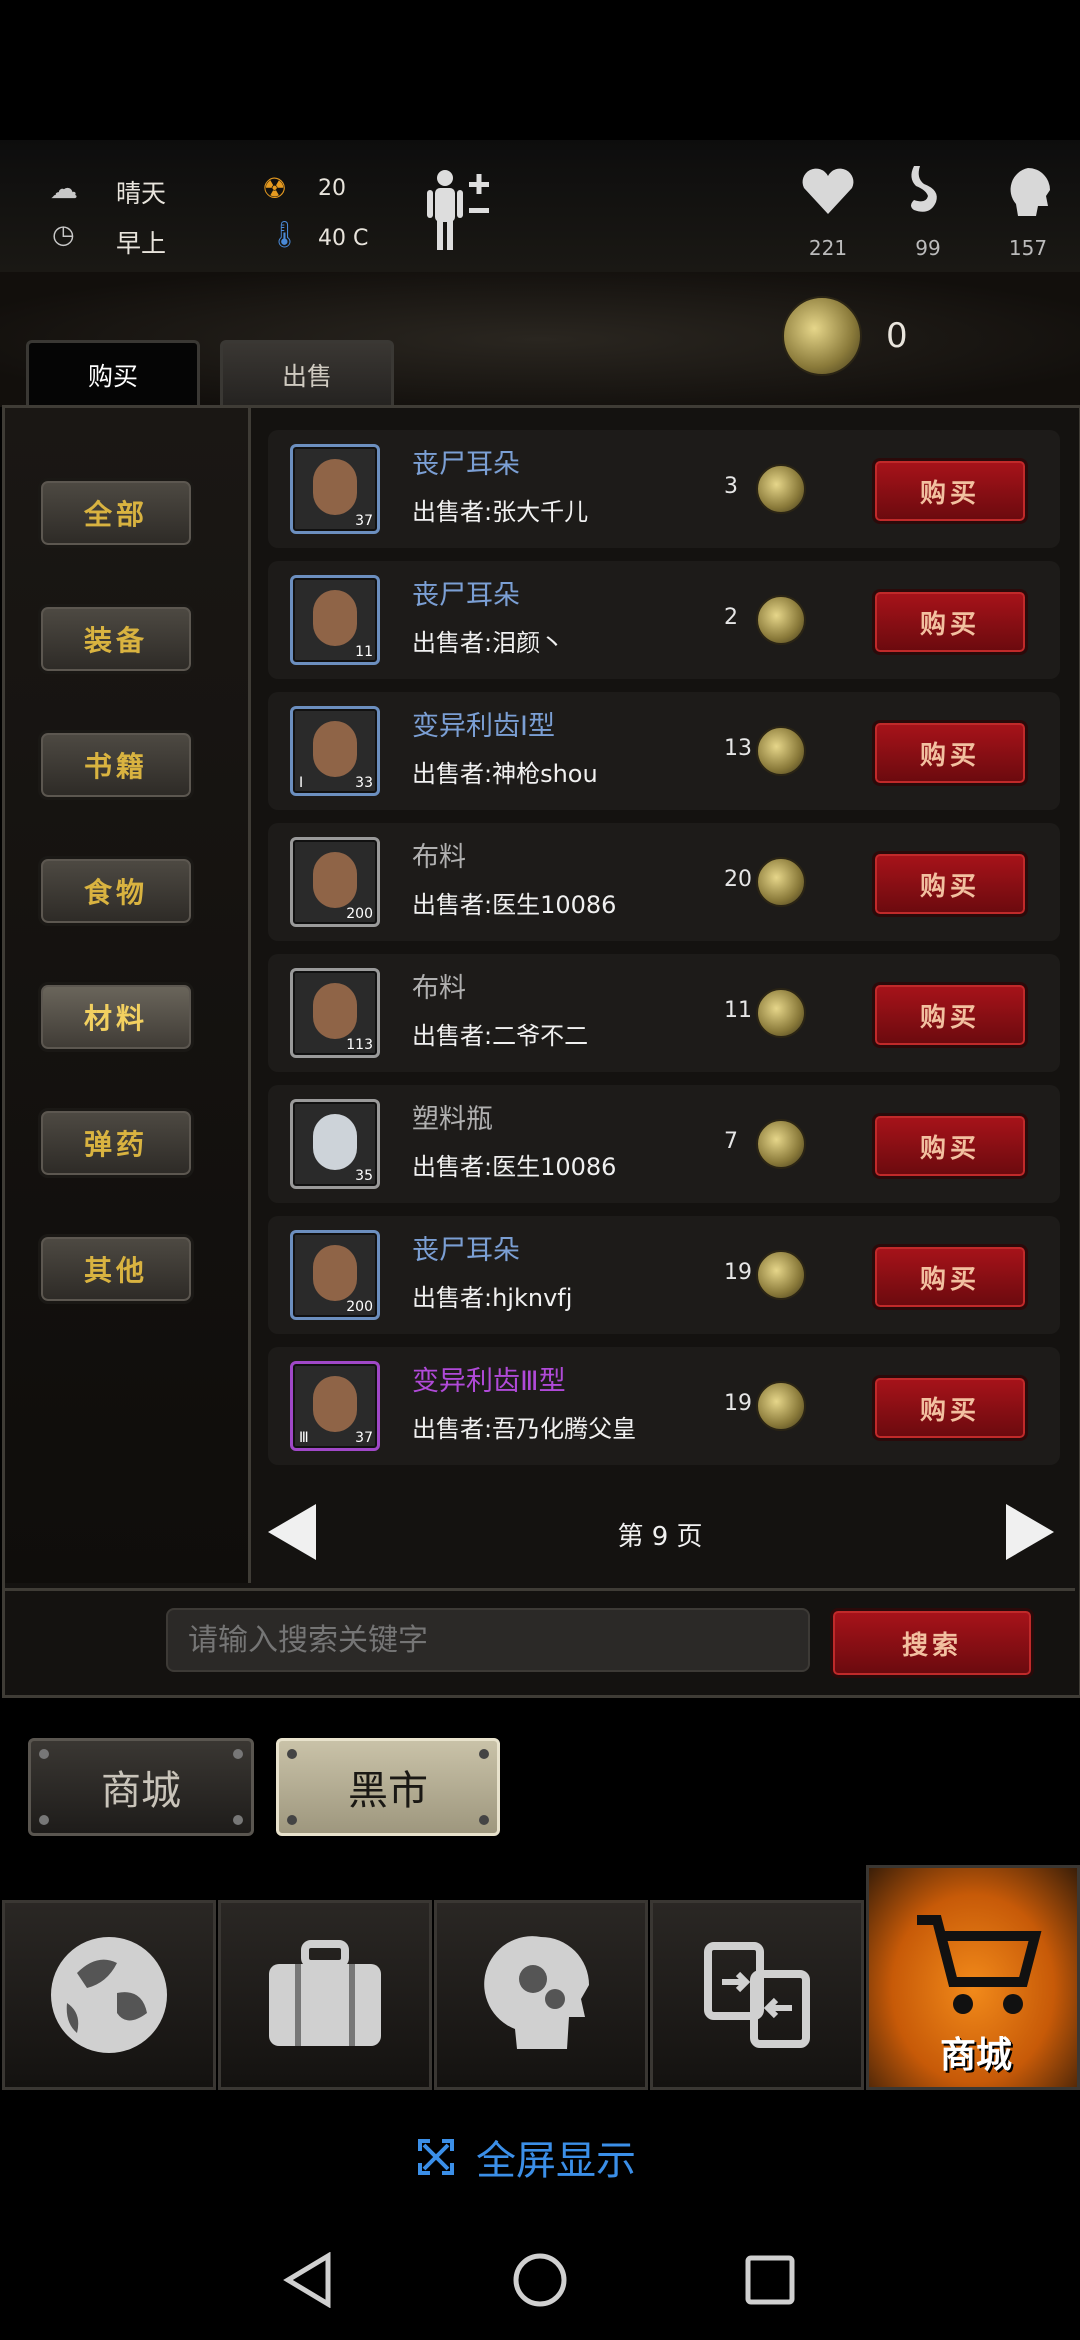 The image size is (1080, 2340). What do you see at coordinates (541, 1995) in the screenshot?
I see `nav-skills-tab` at bounding box center [541, 1995].